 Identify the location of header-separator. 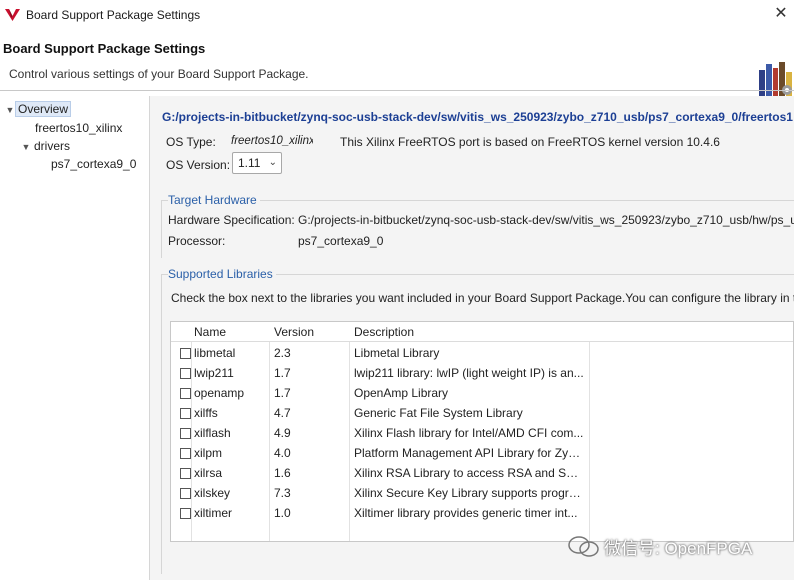
(397, 90).